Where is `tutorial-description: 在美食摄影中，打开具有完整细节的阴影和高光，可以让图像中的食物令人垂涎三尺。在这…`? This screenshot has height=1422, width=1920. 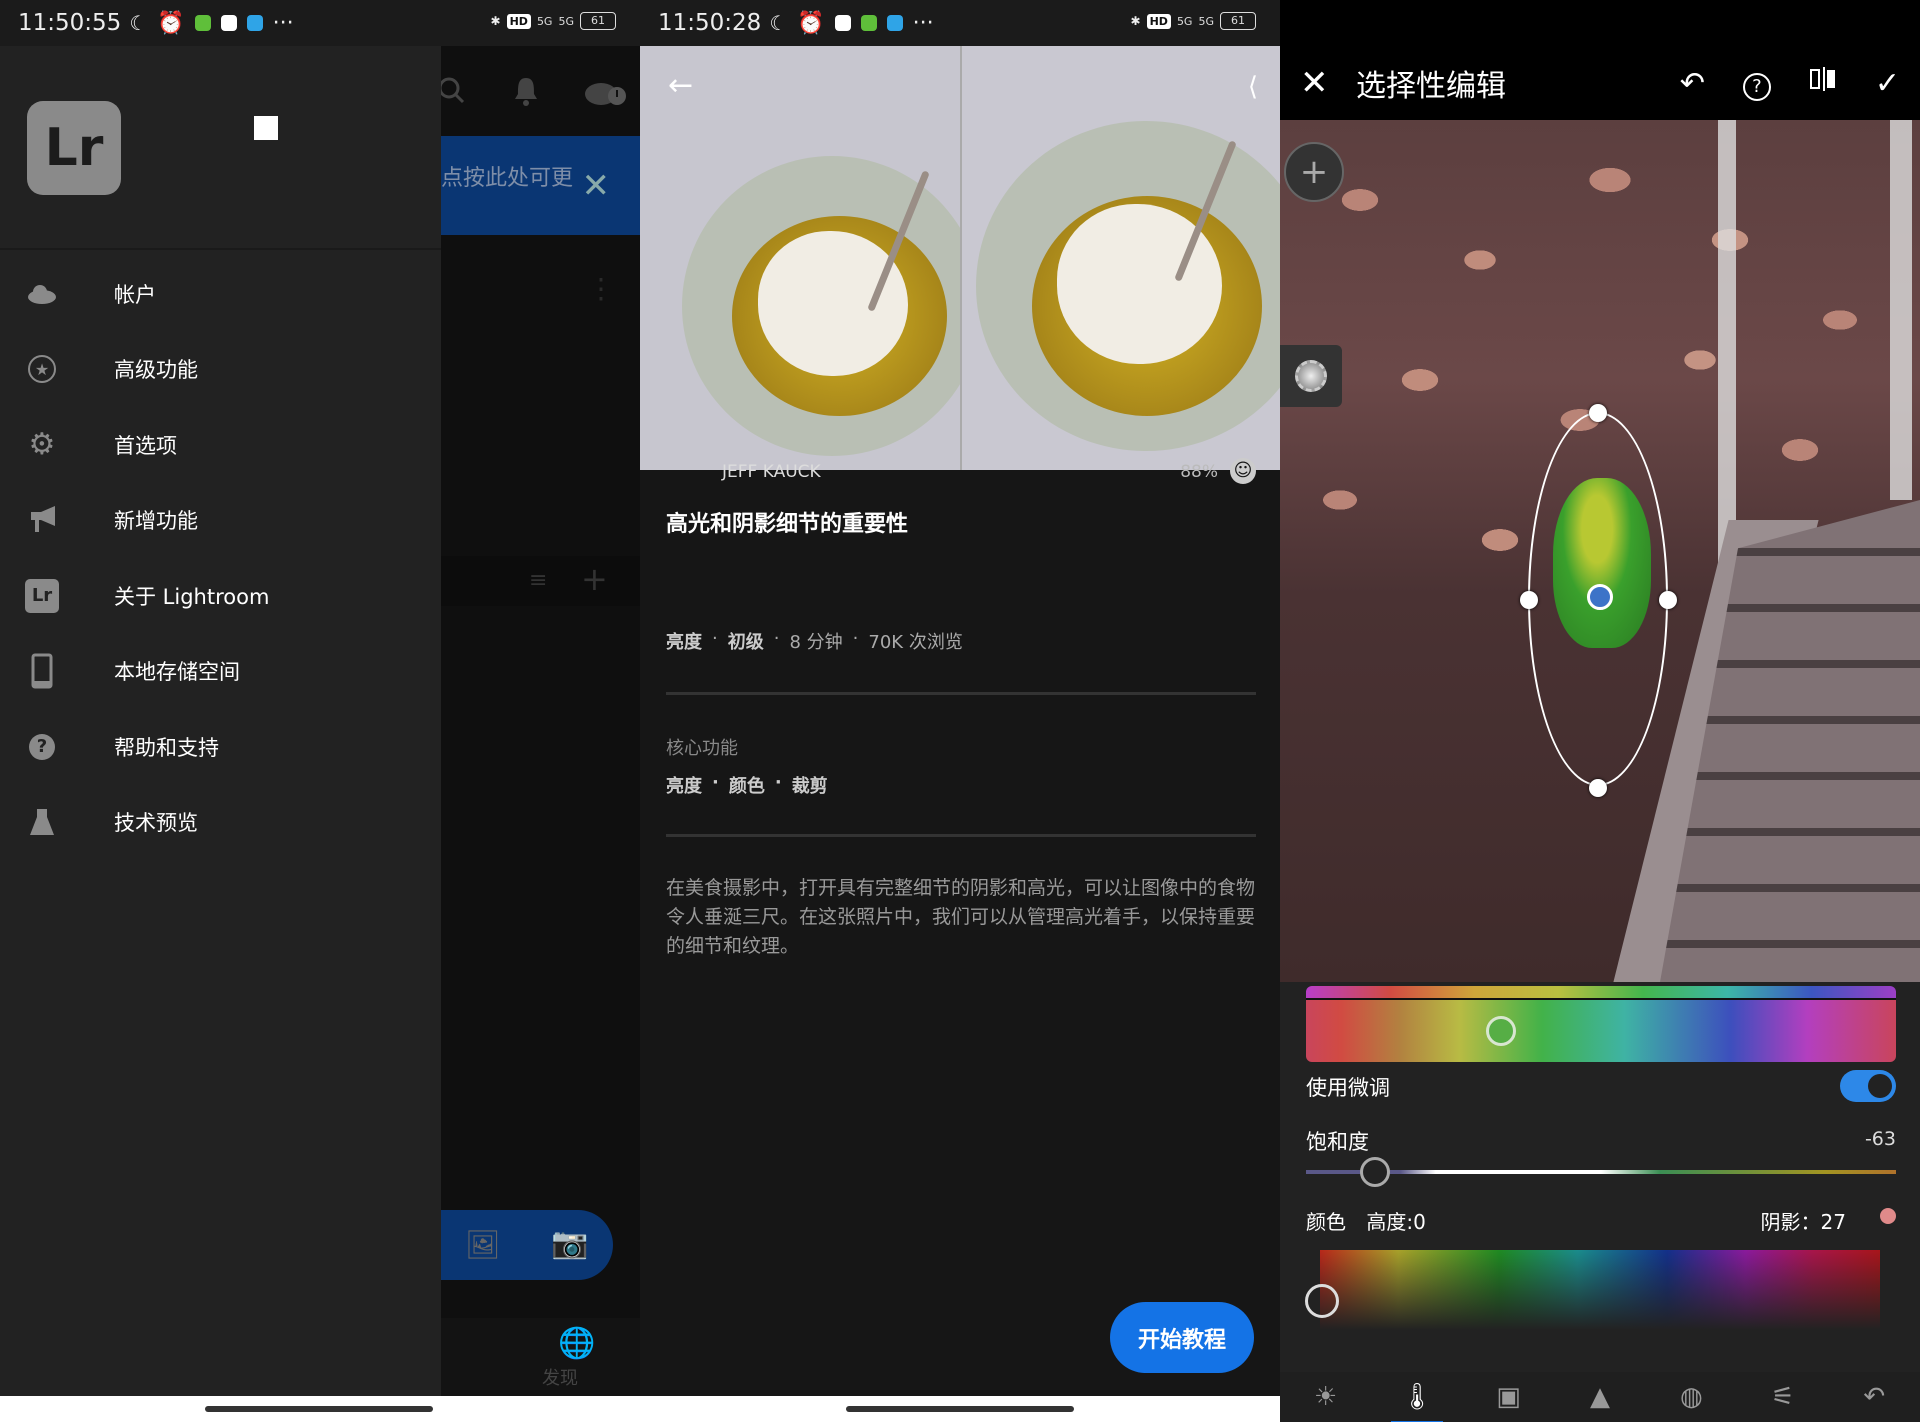 tutorial-description: 在美食摄影中，打开具有完整细节的阴影和高光，可以让图像中的食物令人垂涎三尺。在这… is located at coordinates (961, 917).